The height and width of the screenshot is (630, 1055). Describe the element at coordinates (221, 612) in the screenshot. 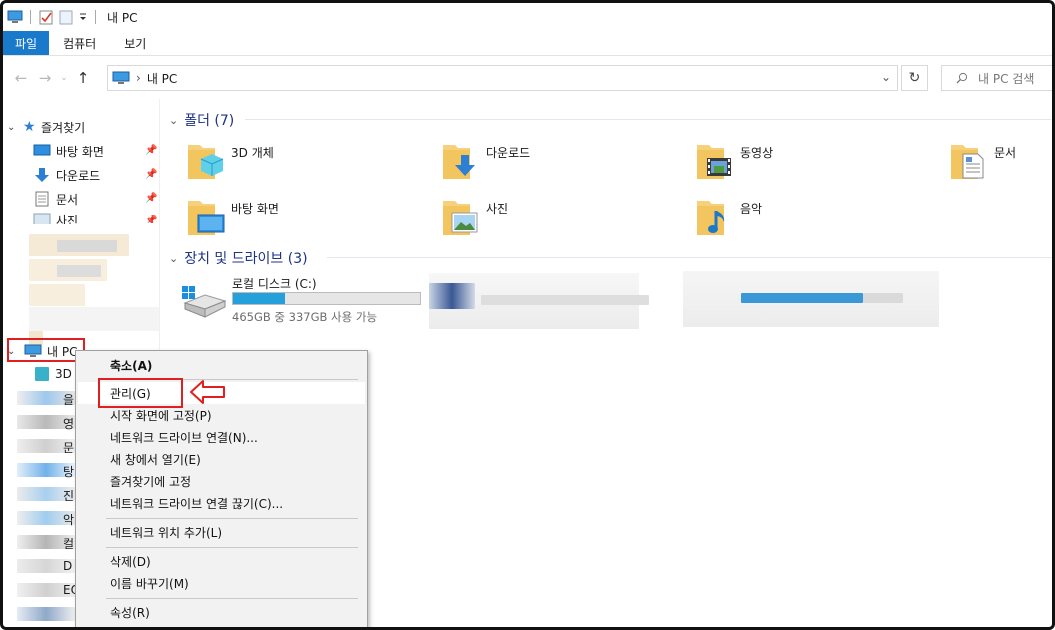

I see `menu-item-properties: 속성(R)` at that location.